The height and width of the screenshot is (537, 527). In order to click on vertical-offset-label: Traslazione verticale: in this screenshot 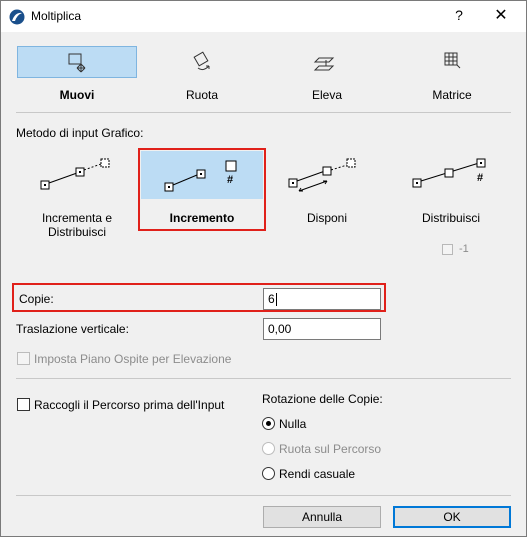, I will do `click(72, 329)`.